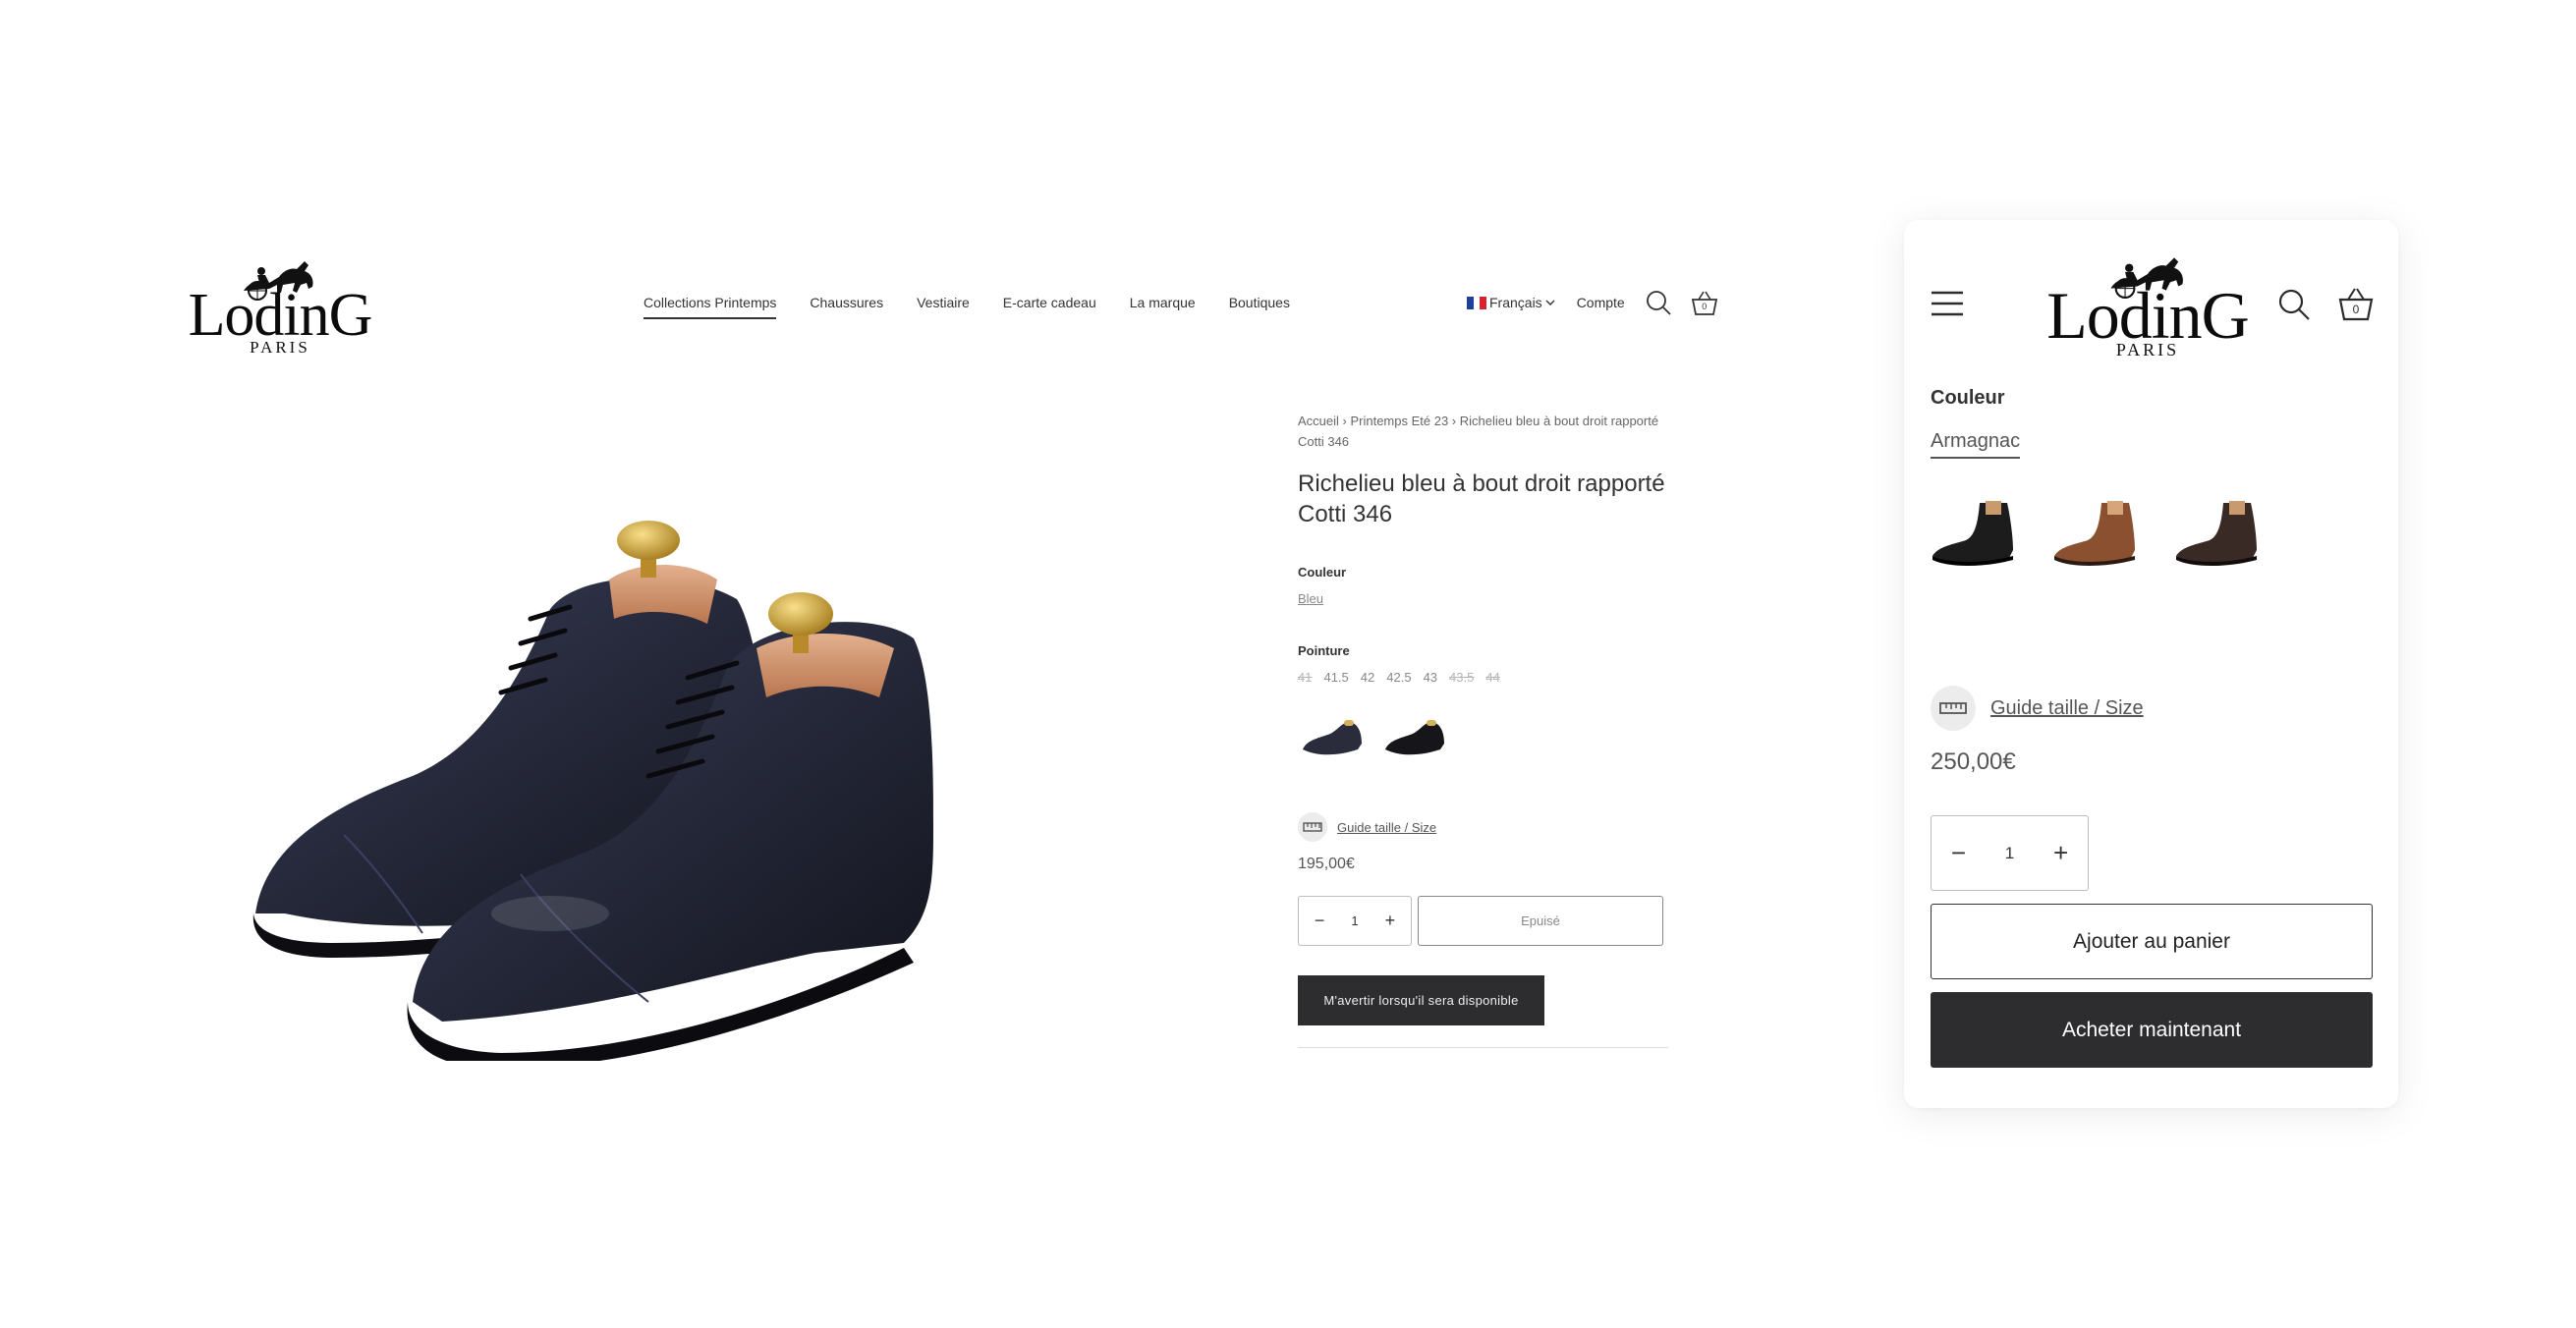 The height and width of the screenshot is (1328, 2576). Describe the element at coordinates (943, 307) in the screenshot. I see `nav-item-vestiaire: Vestiaire` at that location.